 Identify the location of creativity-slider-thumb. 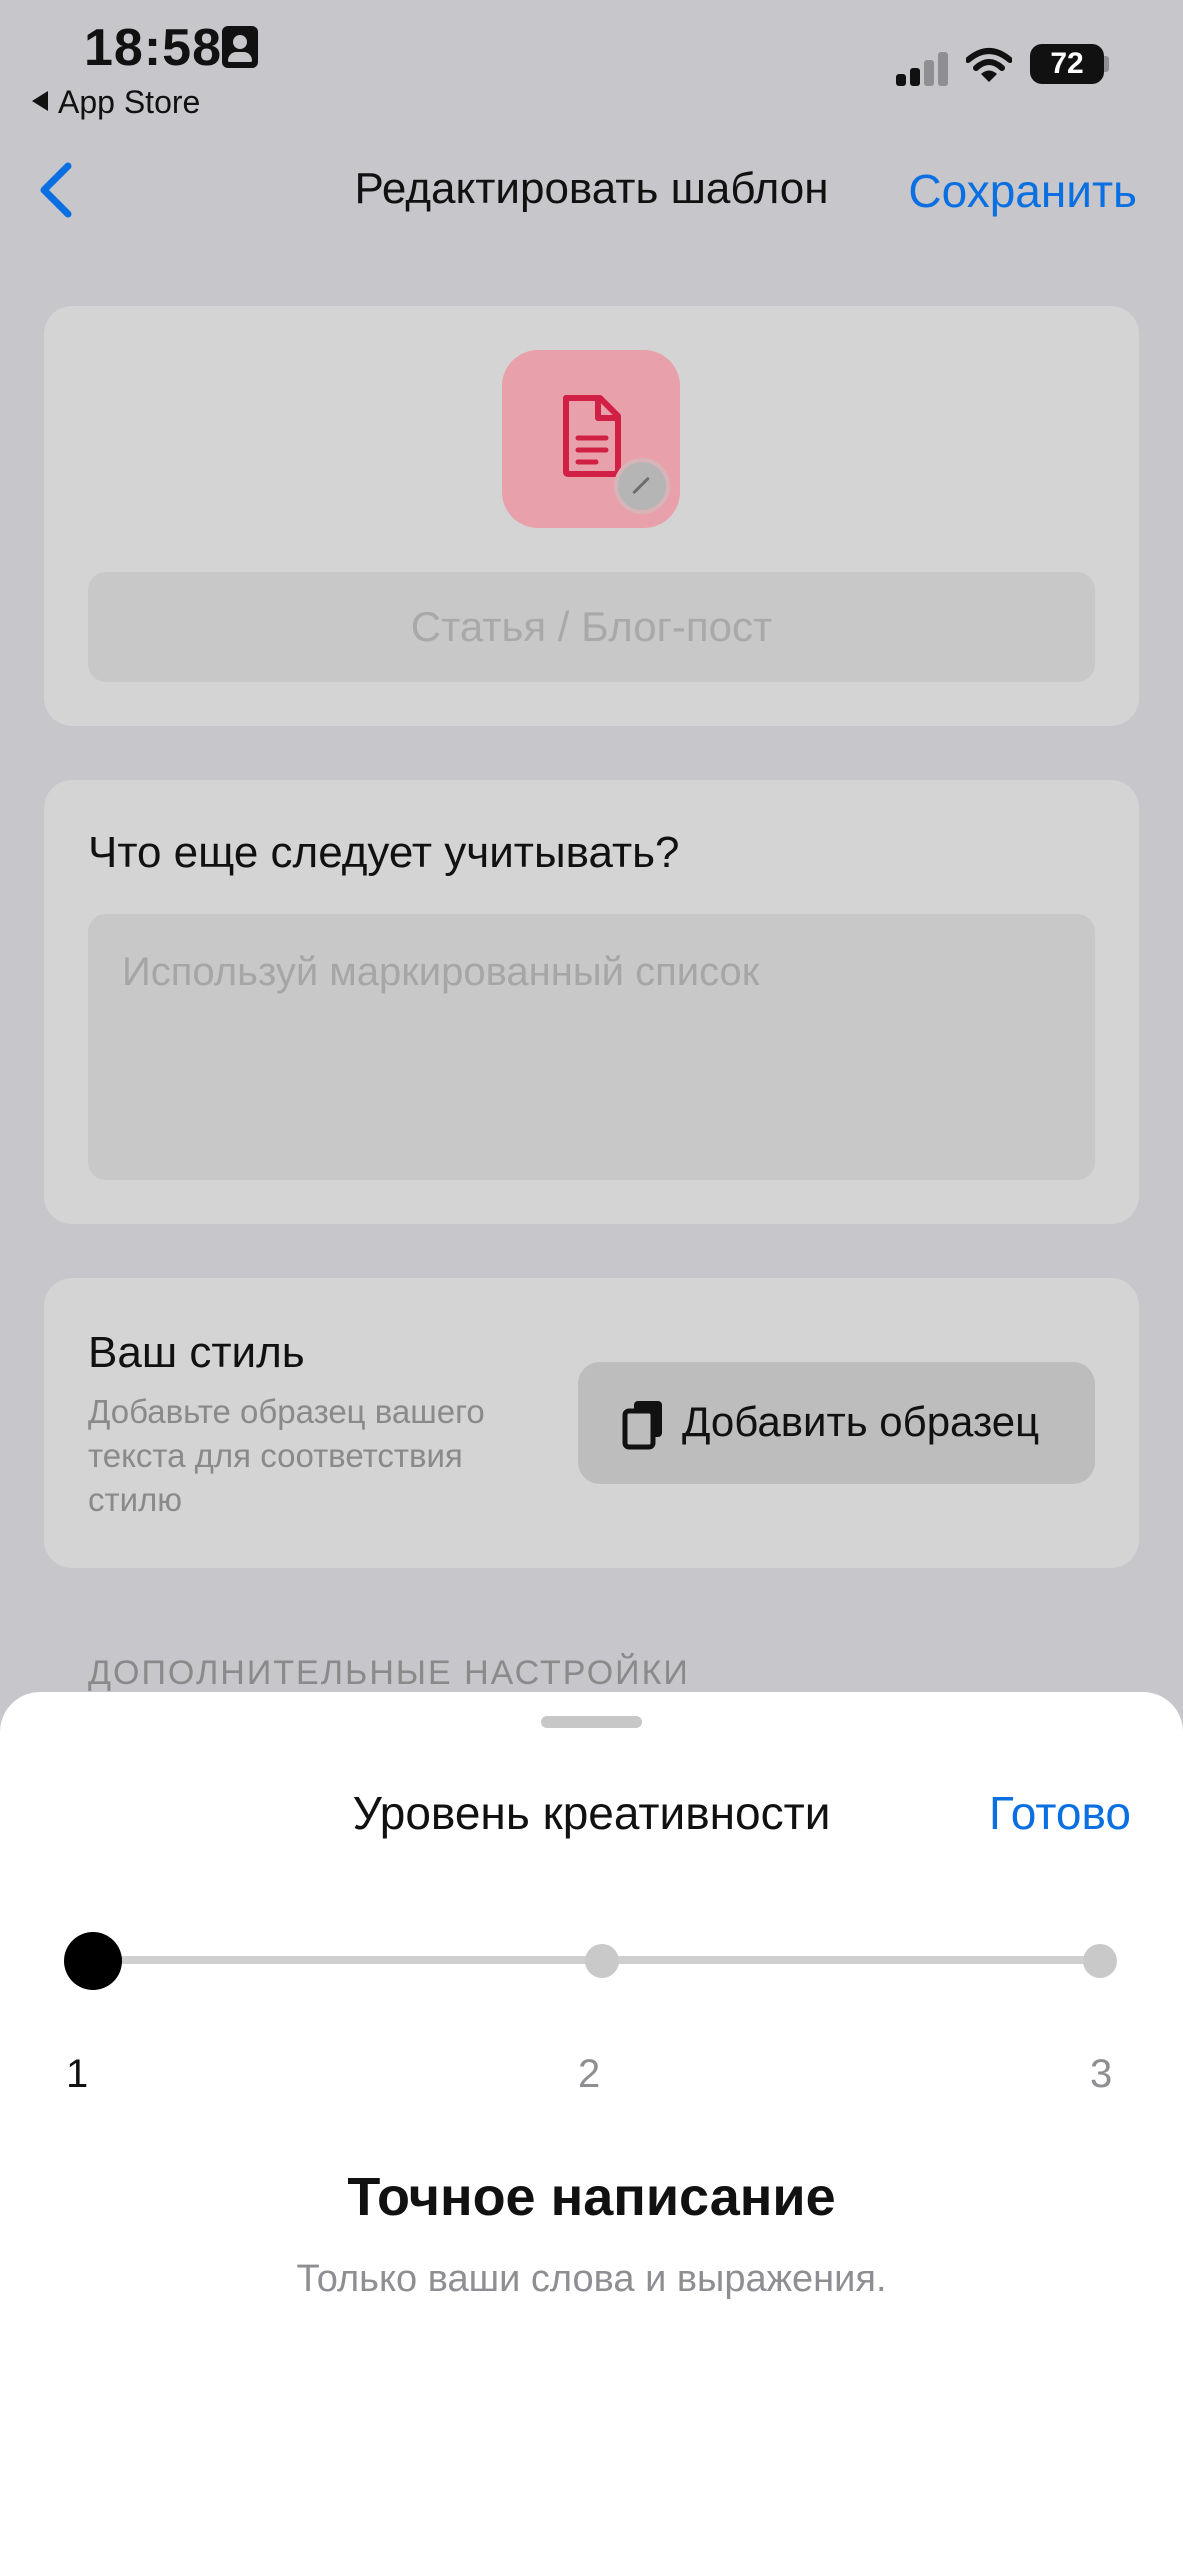
(93, 1961).